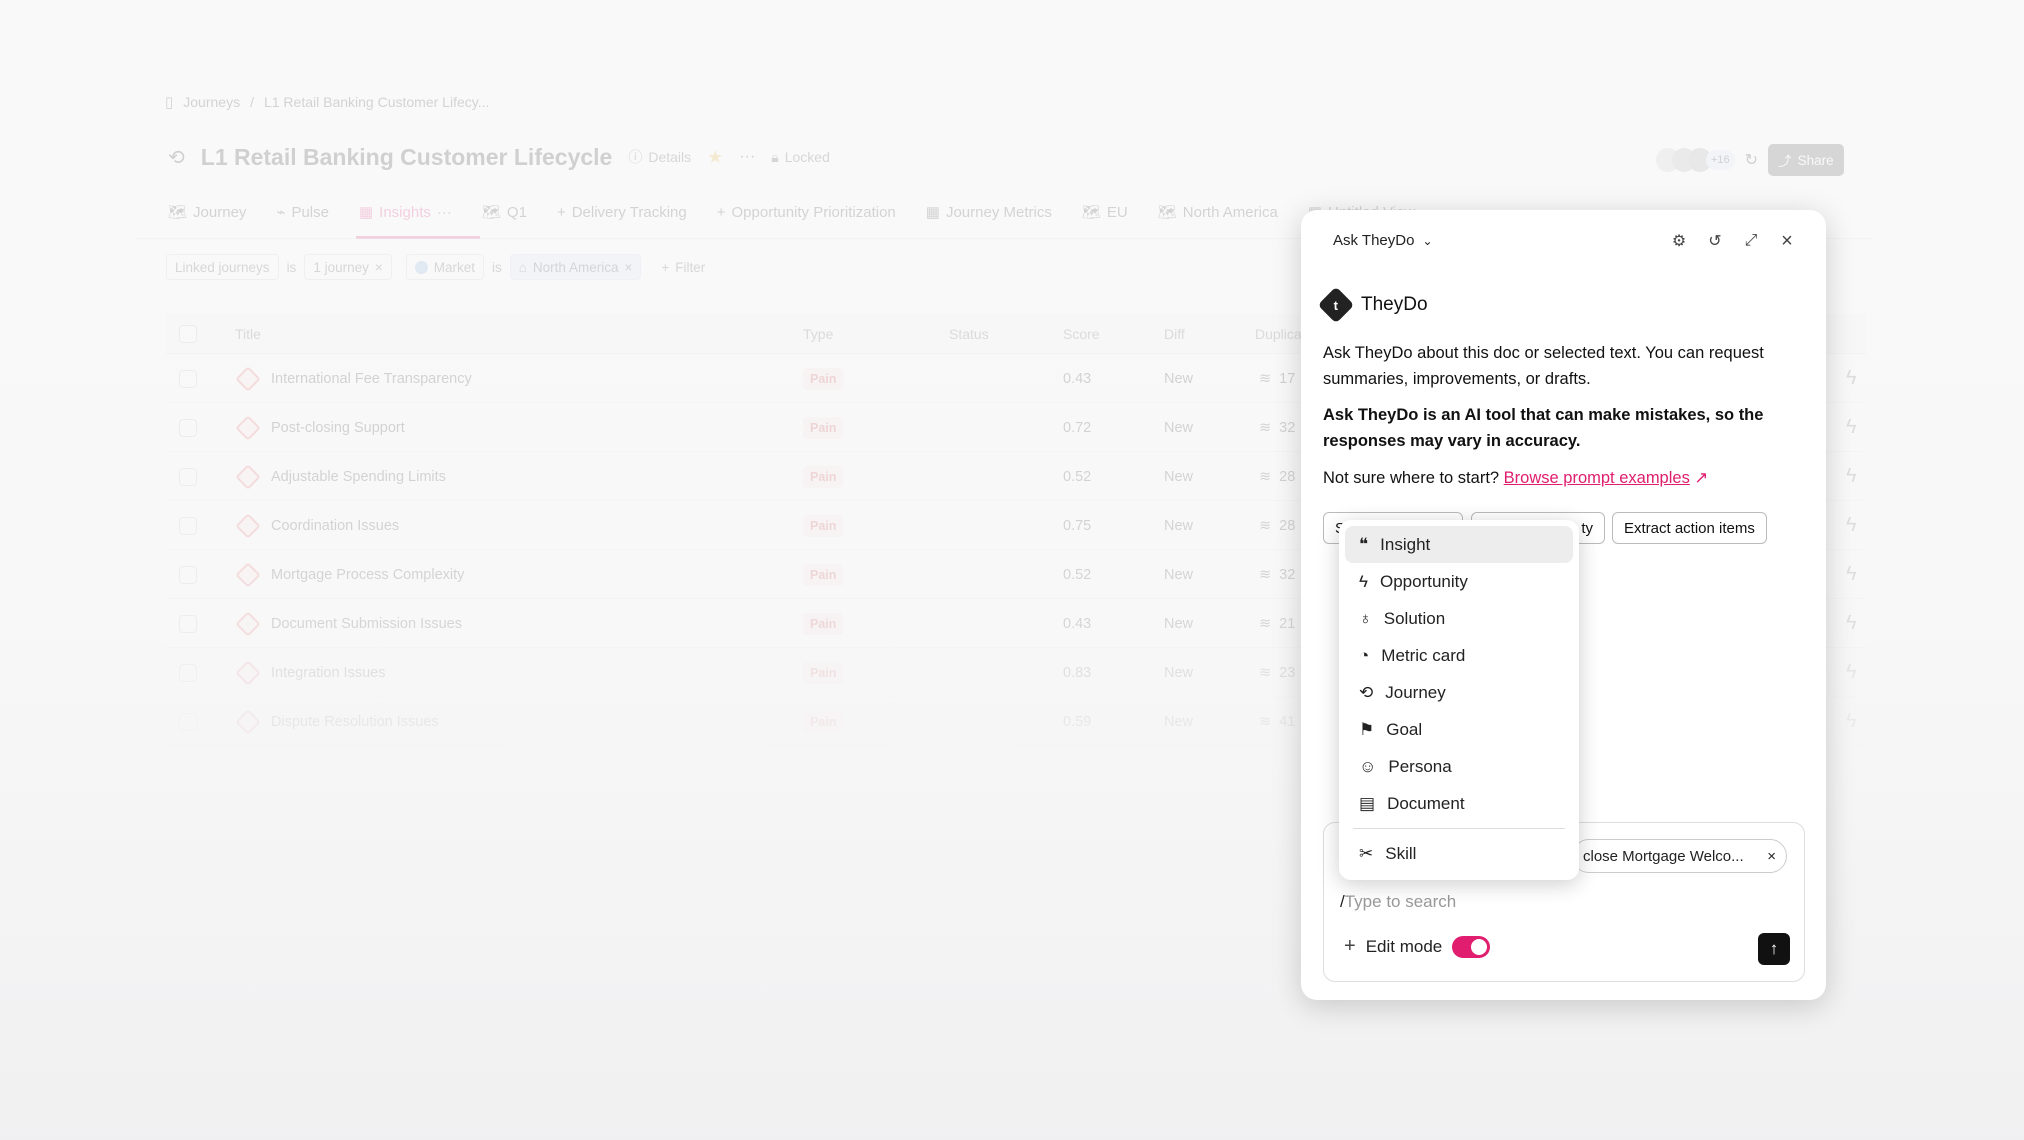  I want to click on menu-item-opportunity: ϟ Opportunity, so click(1459, 581).